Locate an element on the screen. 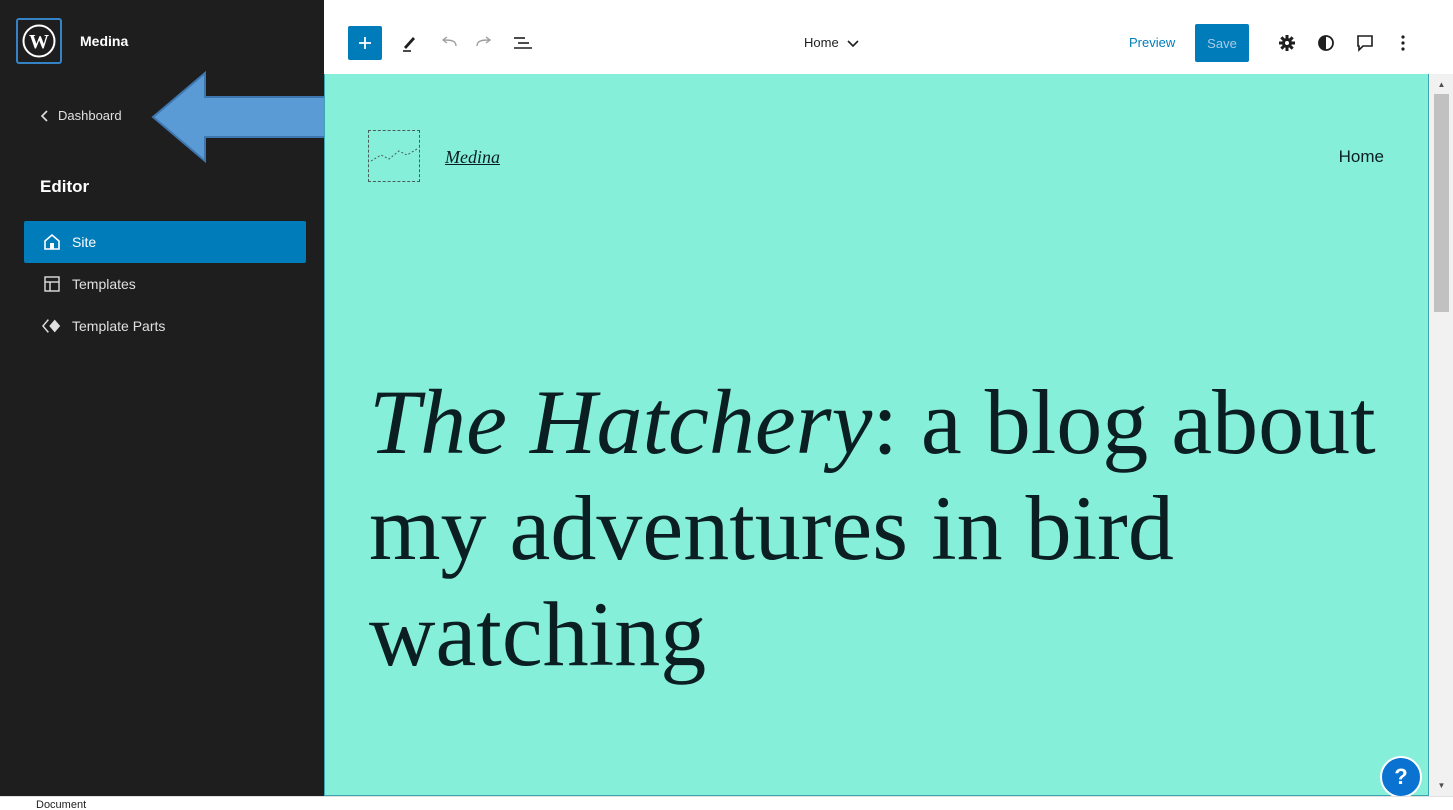  editor-header: Home Preview Save is located at coordinates (888, 37).